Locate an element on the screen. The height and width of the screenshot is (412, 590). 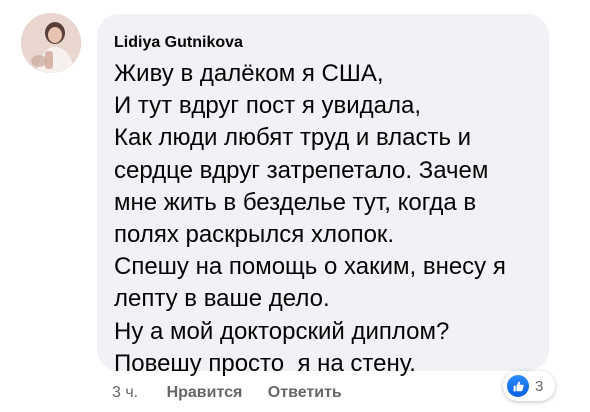
comment-line: Повешу просто я на стену. is located at coordinates (265, 363).